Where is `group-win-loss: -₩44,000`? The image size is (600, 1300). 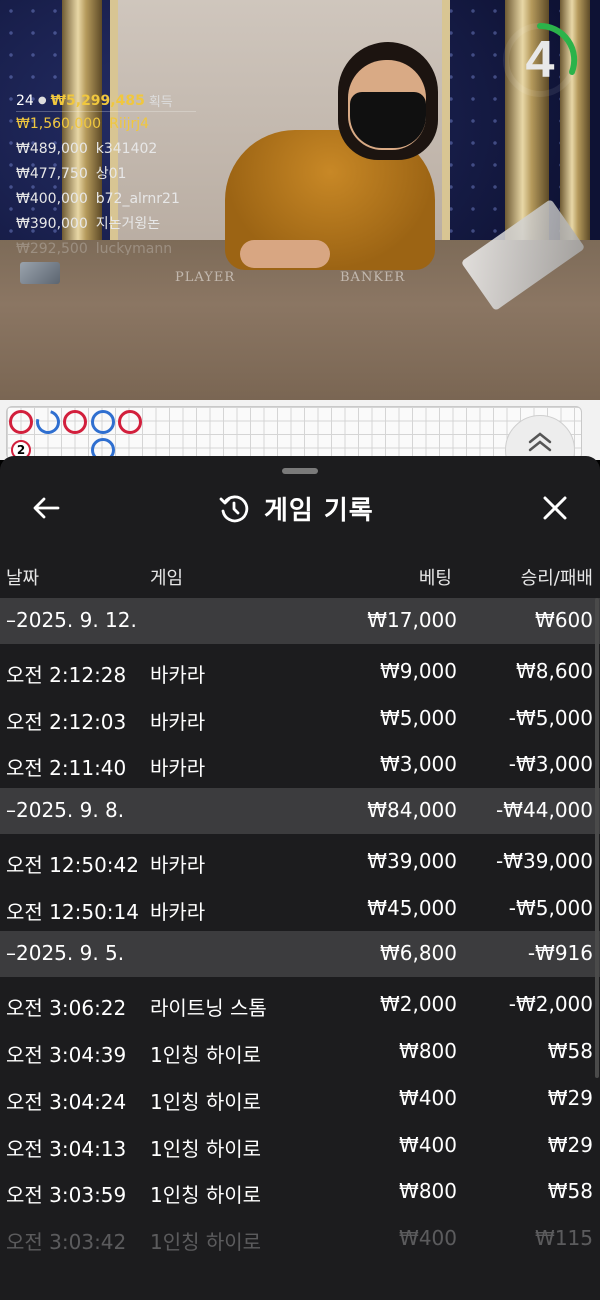
group-win-loss: -₩44,000 is located at coordinates (544, 810).